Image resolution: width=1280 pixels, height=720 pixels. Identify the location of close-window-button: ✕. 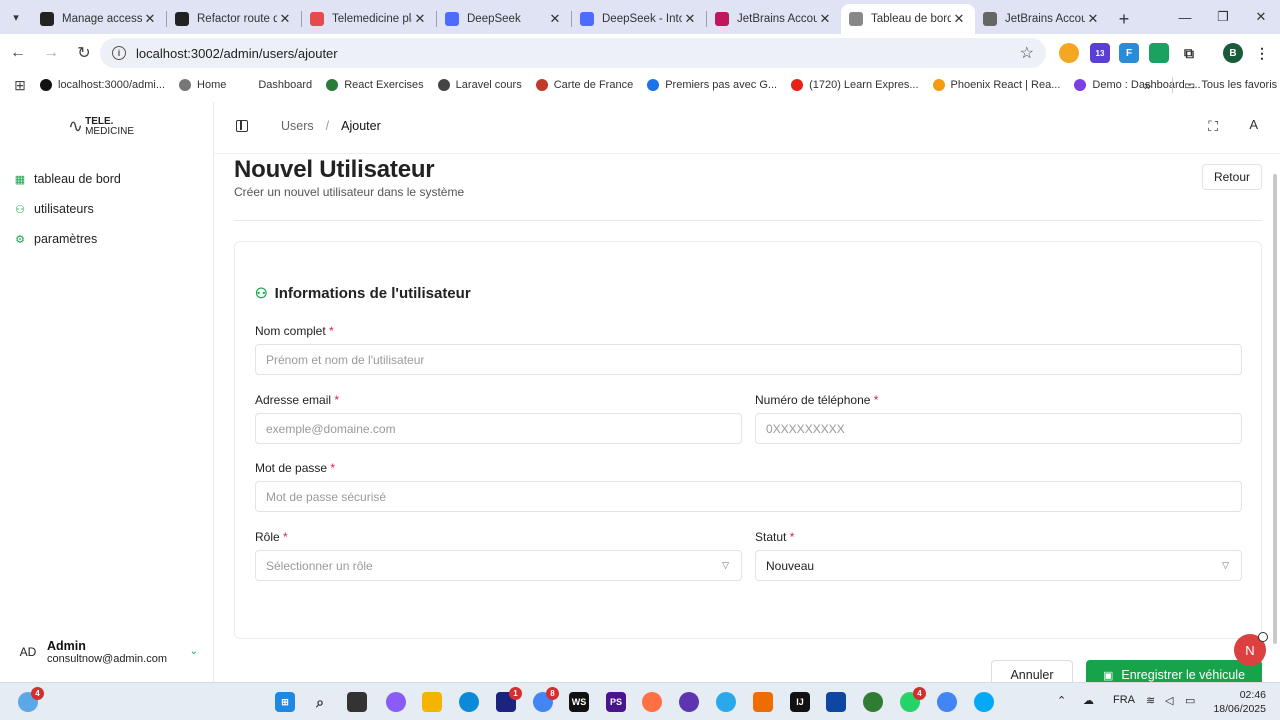
(1261, 17).